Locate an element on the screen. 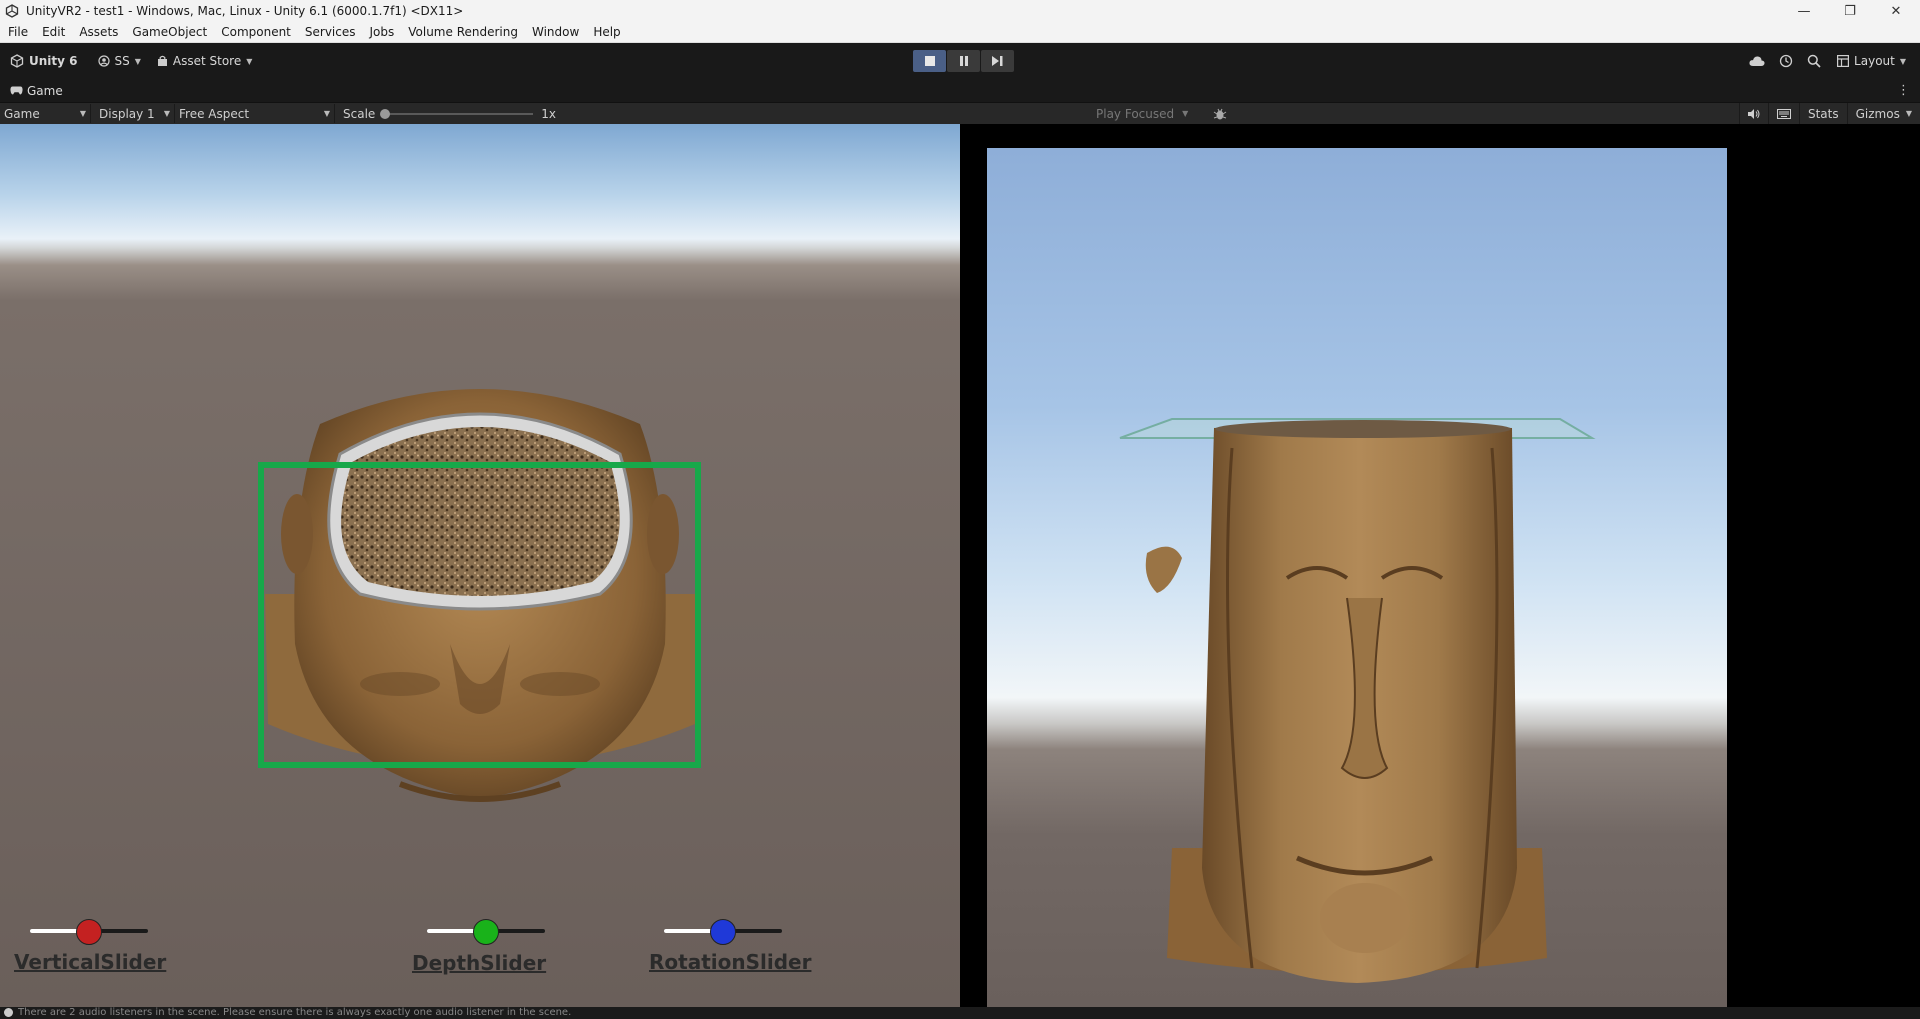  keyboard-button is located at coordinates (1783, 113).